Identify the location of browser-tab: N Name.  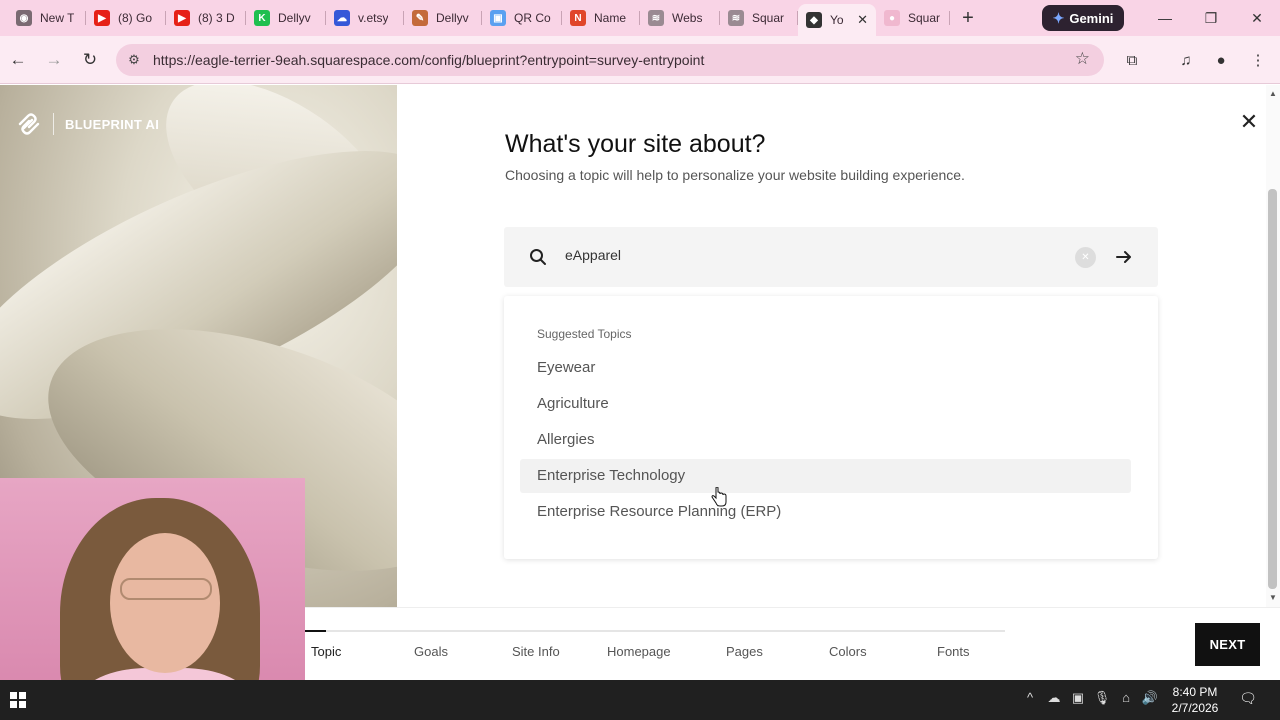
(601, 18).